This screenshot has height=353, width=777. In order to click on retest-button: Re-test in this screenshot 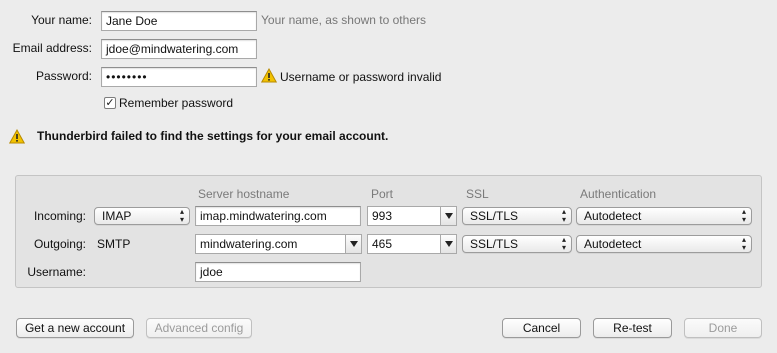, I will do `click(632, 328)`.